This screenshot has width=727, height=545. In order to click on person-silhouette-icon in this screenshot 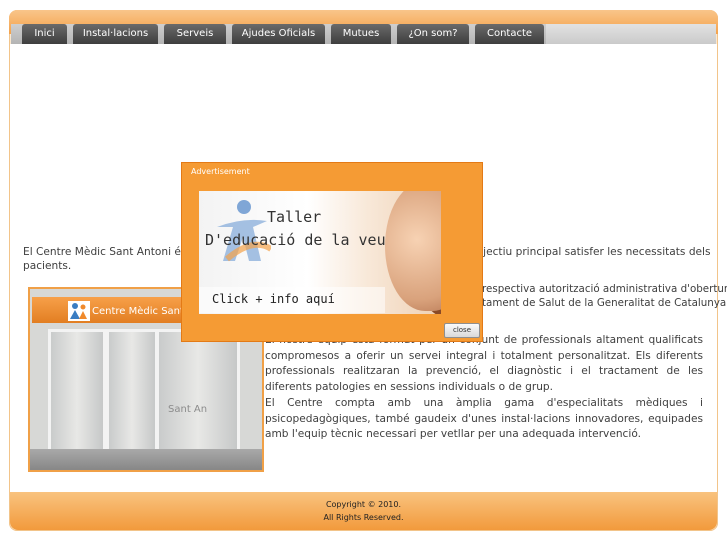, I will do `click(244, 231)`.